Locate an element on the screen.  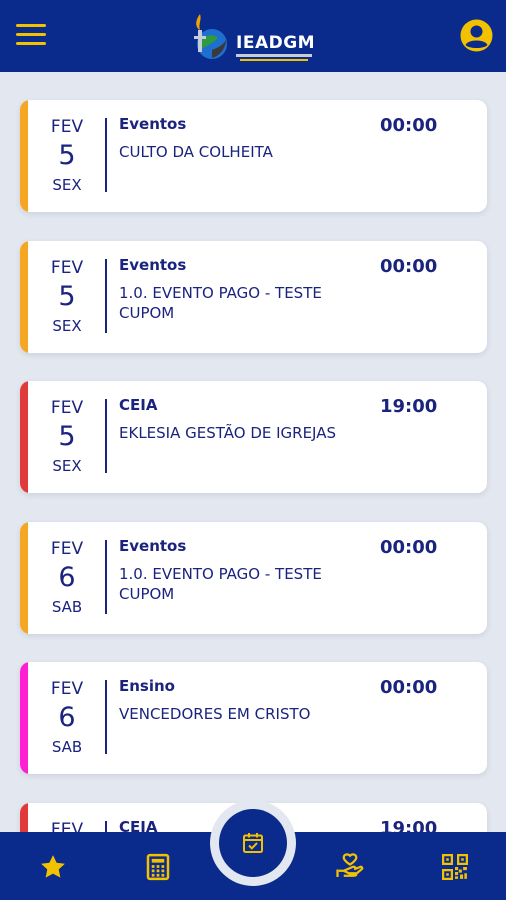
hand-heart-icon is located at coordinates (350, 867).